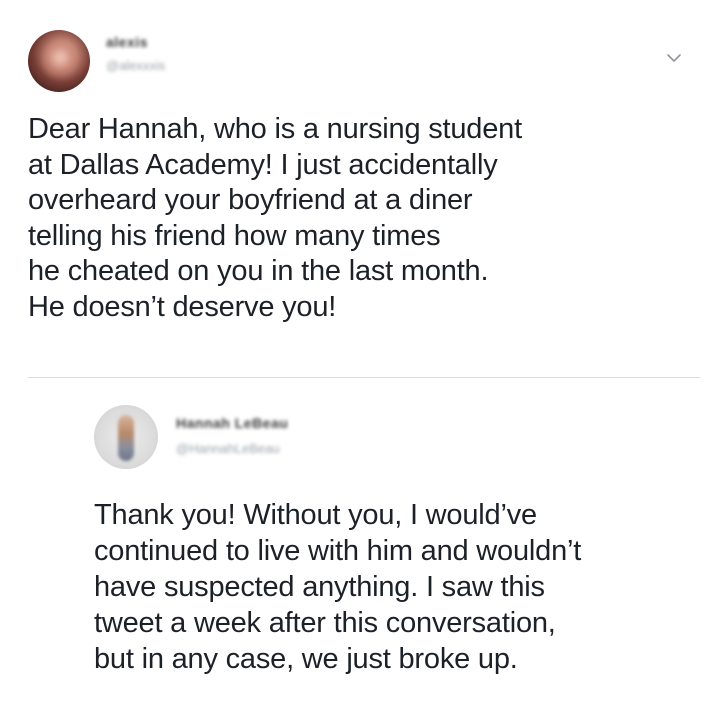 Image resolution: width=728 pixels, height=726 pixels. What do you see at coordinates (674, 58) in the screenshot?
I see `chevron-down-icon` at bounding box center [674, 58].